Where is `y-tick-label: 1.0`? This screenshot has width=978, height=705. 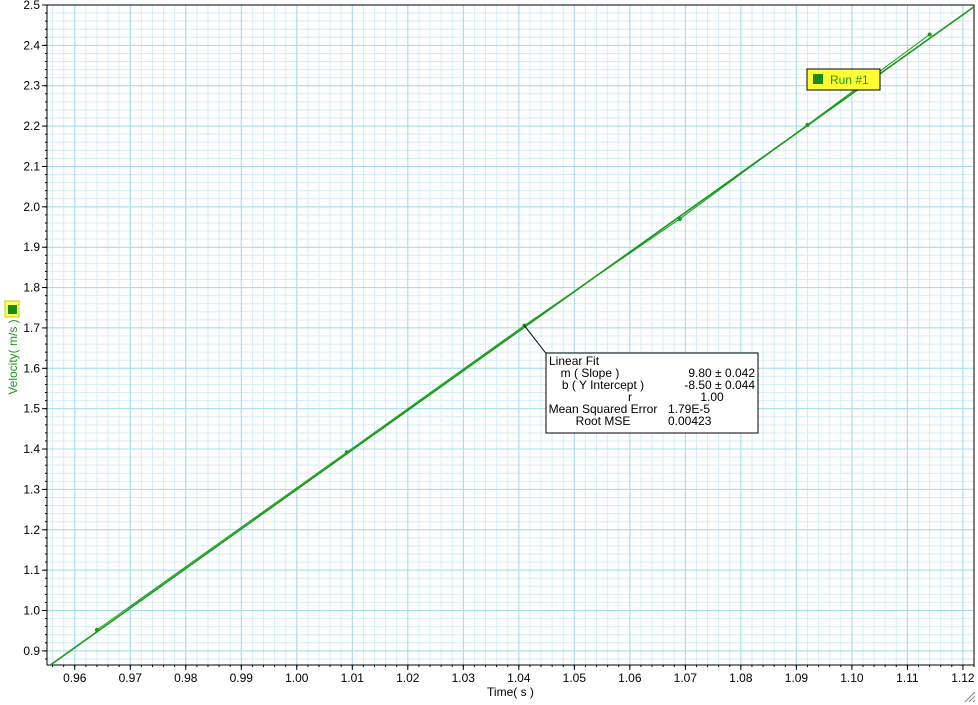 y-tick-label: 1.0 is located at coordinates (31, 611).